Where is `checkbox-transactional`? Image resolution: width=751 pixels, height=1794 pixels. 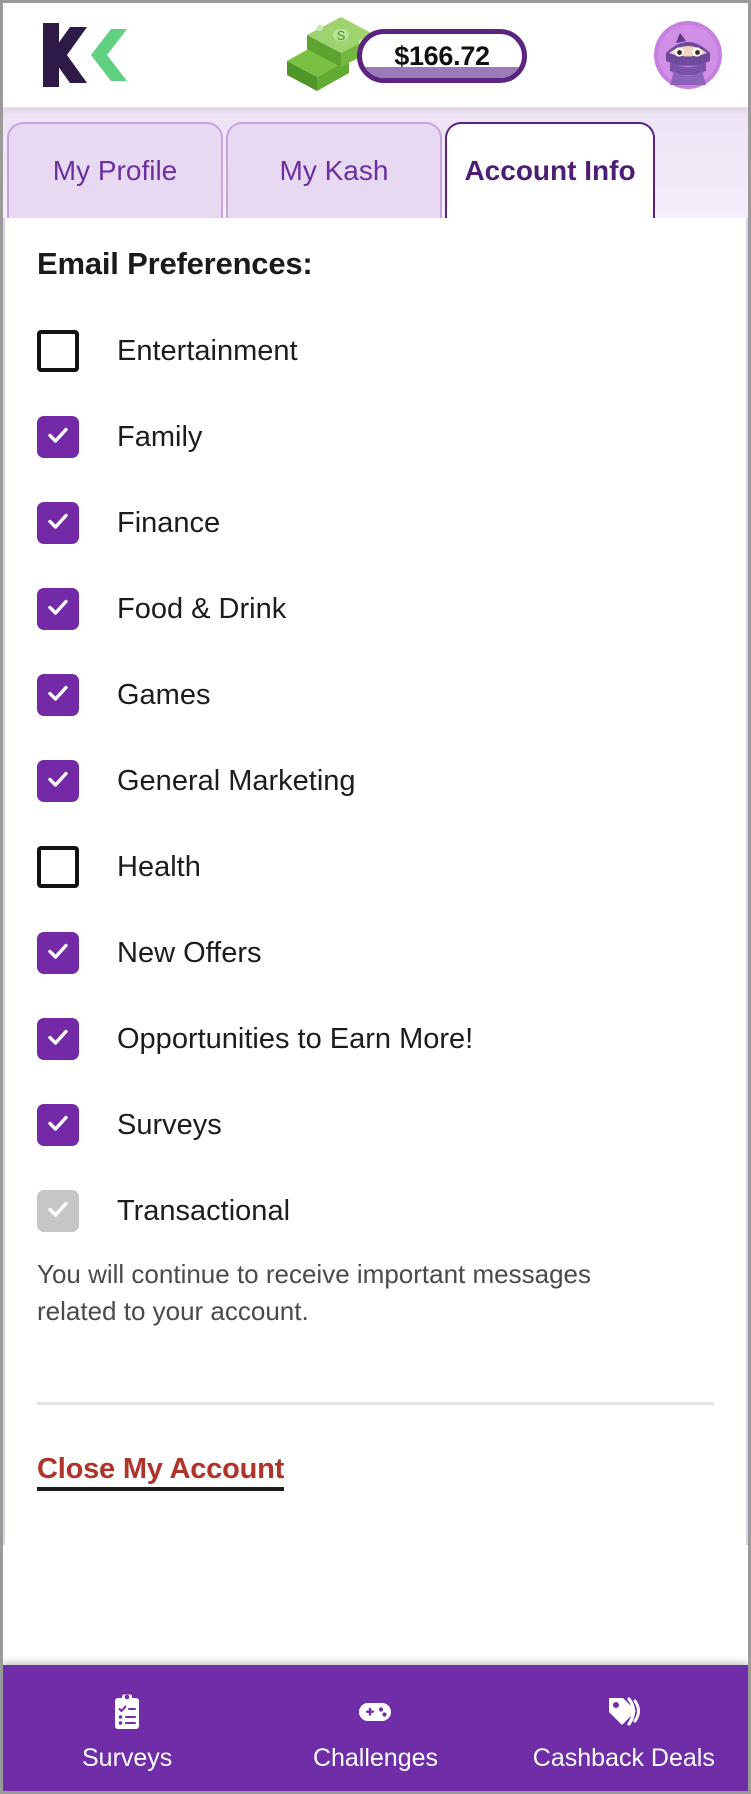
checkbox-transactional is located at coordinates (58, 1211).